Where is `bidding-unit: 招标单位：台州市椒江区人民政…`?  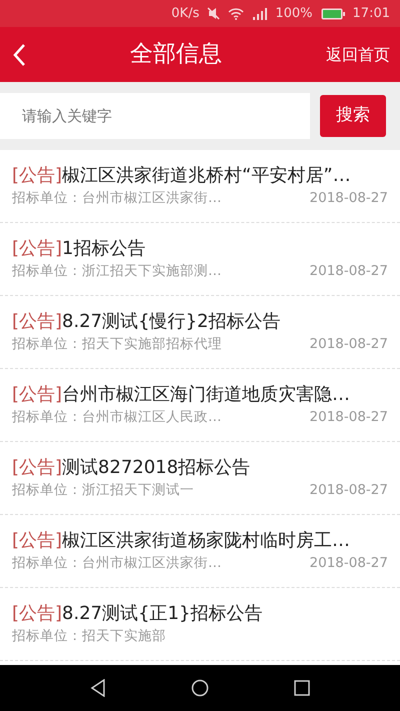 bidding-unit: 招标单位：台州市椒江区人民政… is located at coordinates (117, 417).